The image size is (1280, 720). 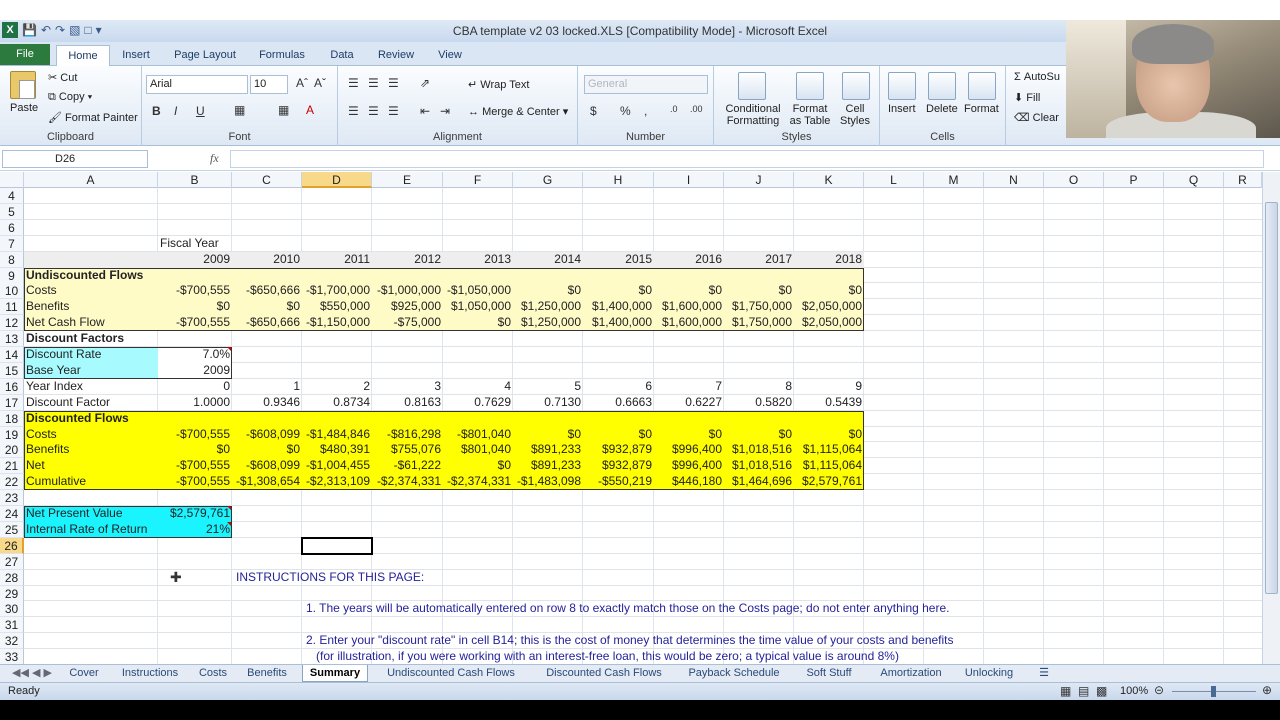 What do you see at coordinates (1134, 180) in the screenshot?
I see `column-header-p: P` at bounding box center [1134, 180].